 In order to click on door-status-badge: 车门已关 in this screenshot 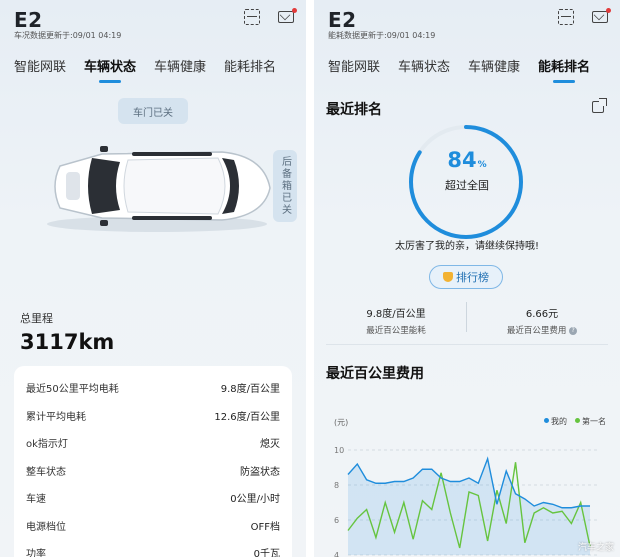, I will do `click(153, 111)`.